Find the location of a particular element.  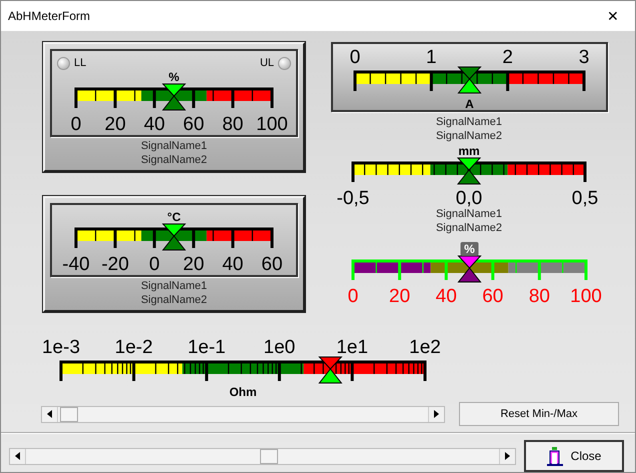

scale-label: 1e2 is located at coordinates (425, 347).